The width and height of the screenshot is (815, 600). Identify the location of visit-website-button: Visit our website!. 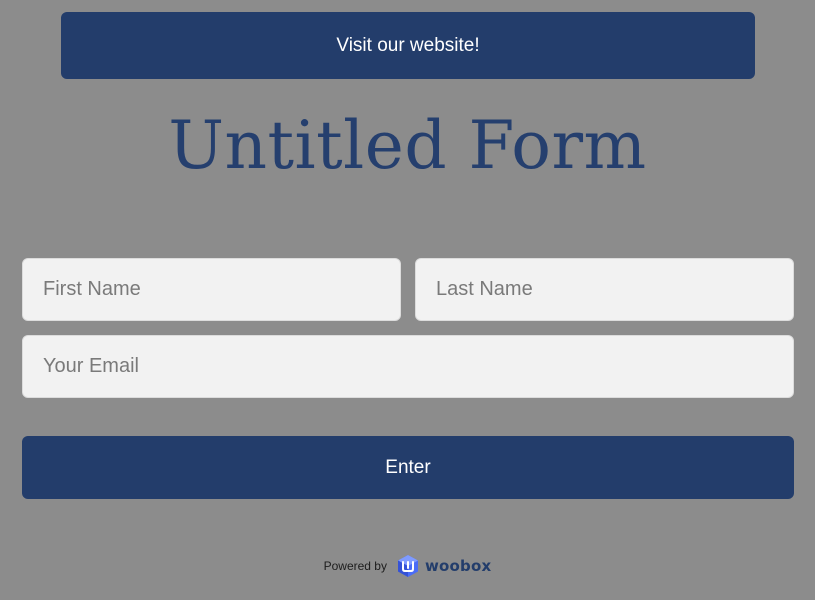
(408, 45).